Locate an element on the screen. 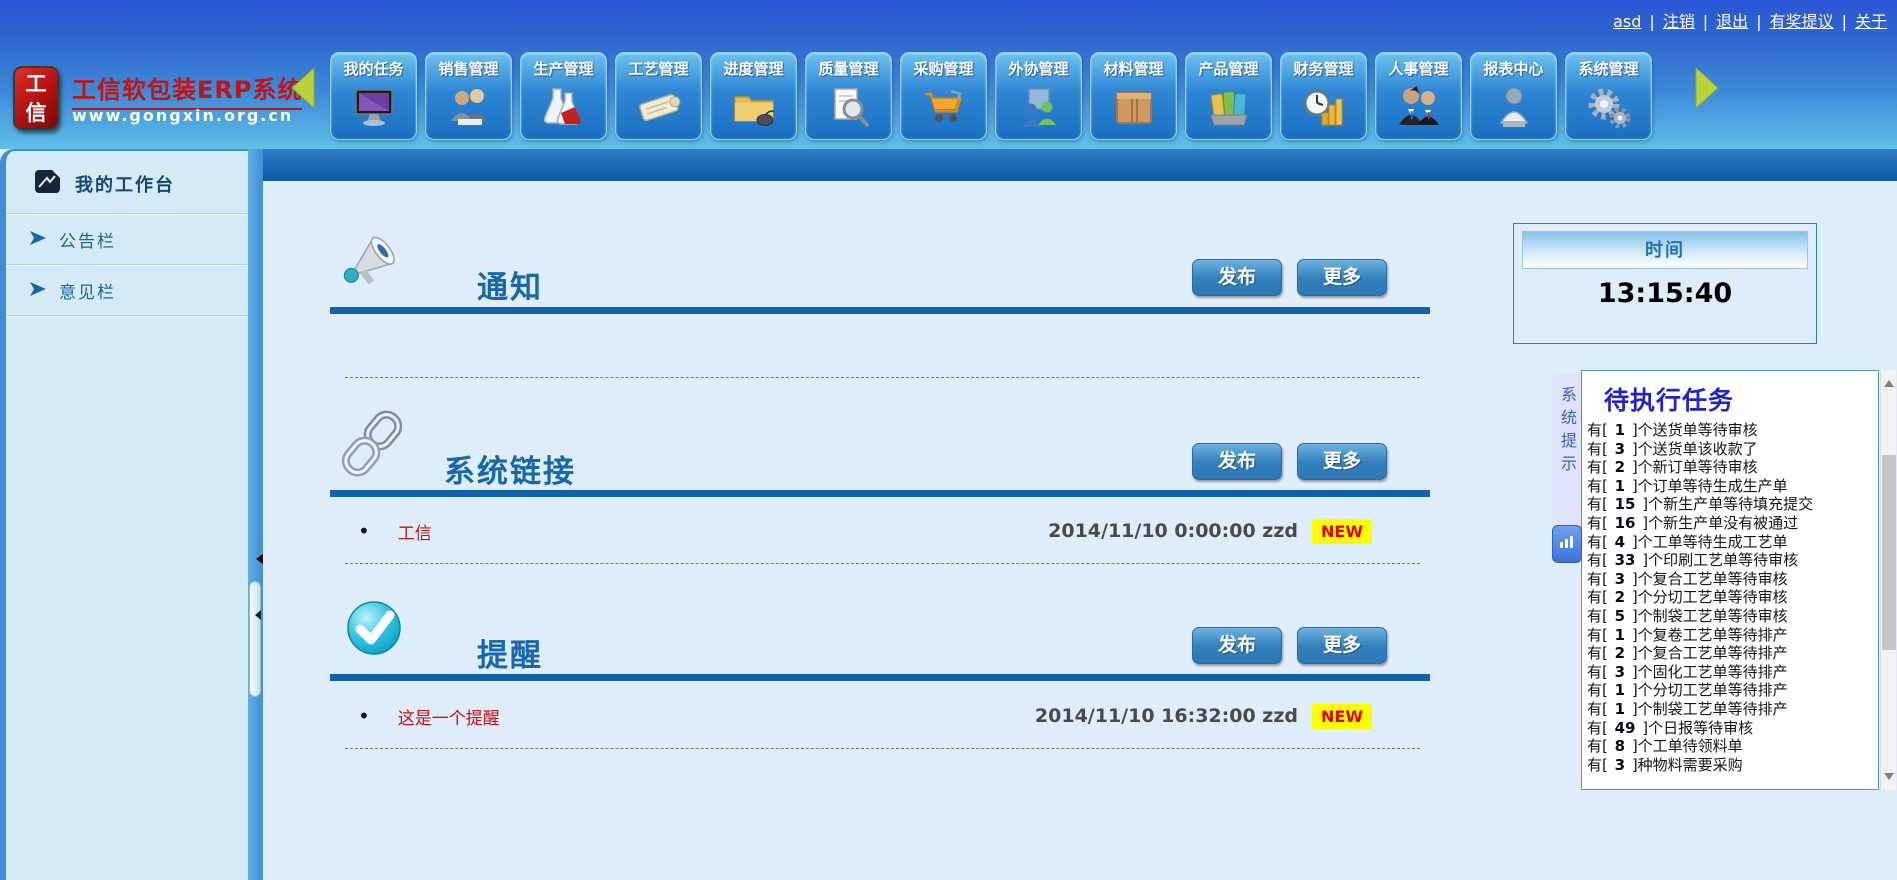 The image size is (1897, 880). topbar-link-user: asd is located at coordinates (1627, 21).